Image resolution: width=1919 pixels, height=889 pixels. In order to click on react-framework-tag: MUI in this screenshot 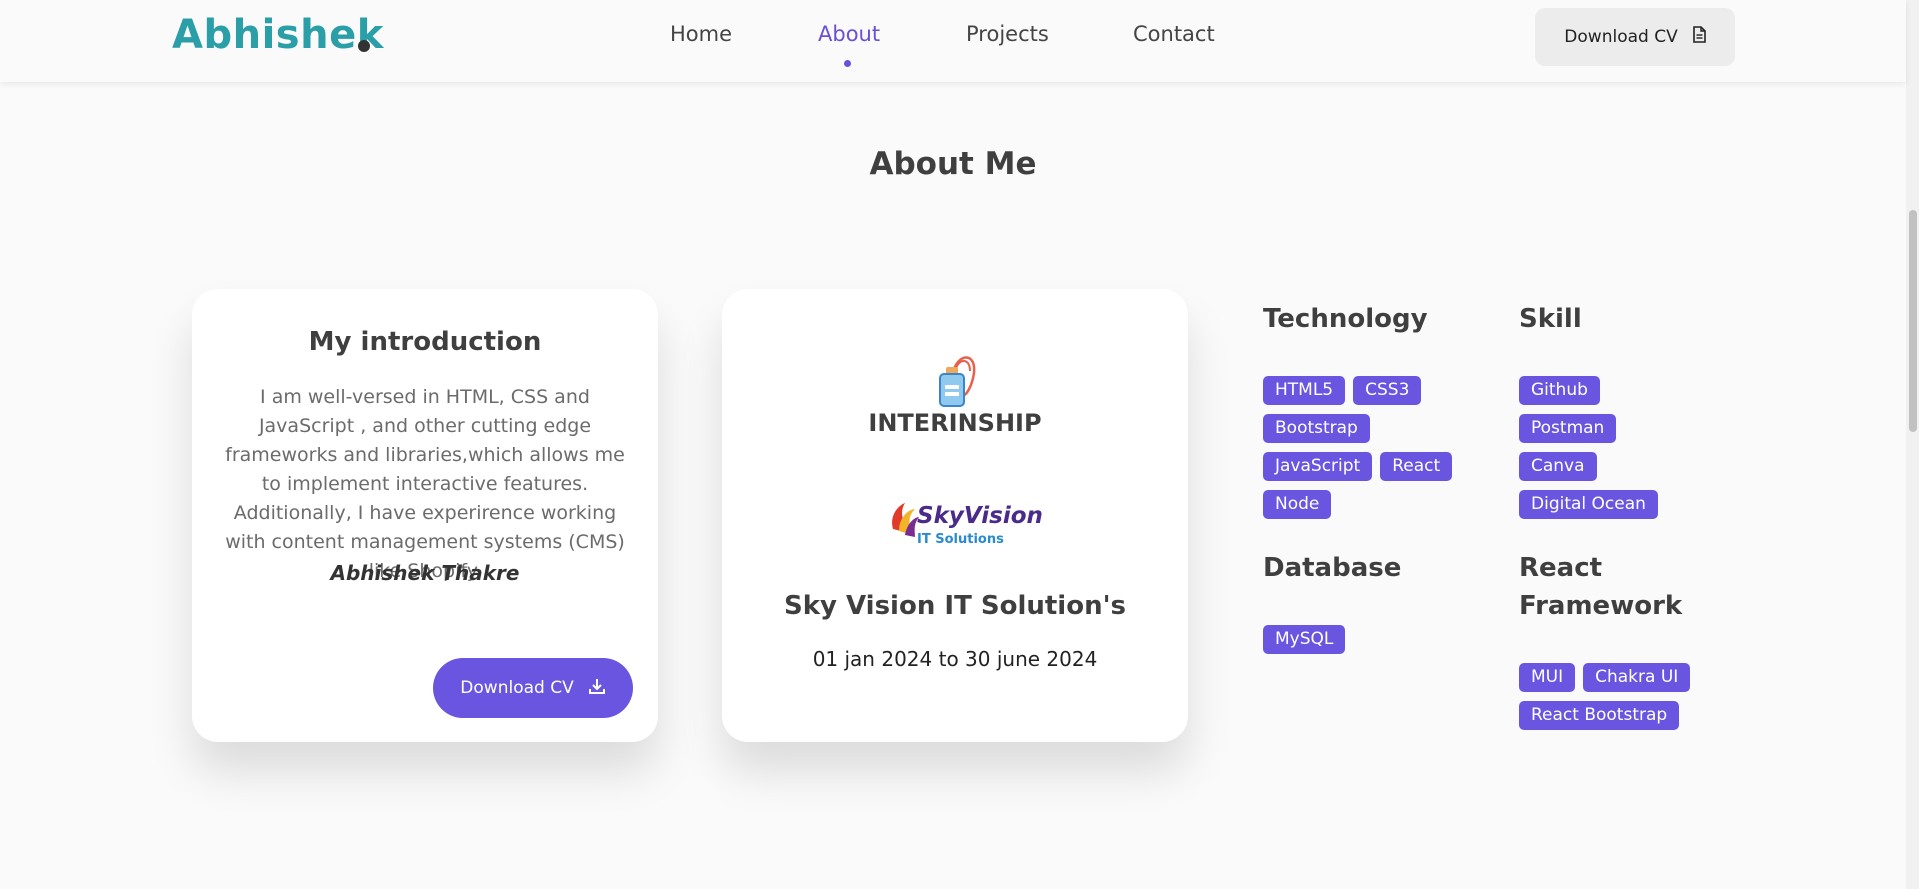, I will do `click(1547, 677)`.